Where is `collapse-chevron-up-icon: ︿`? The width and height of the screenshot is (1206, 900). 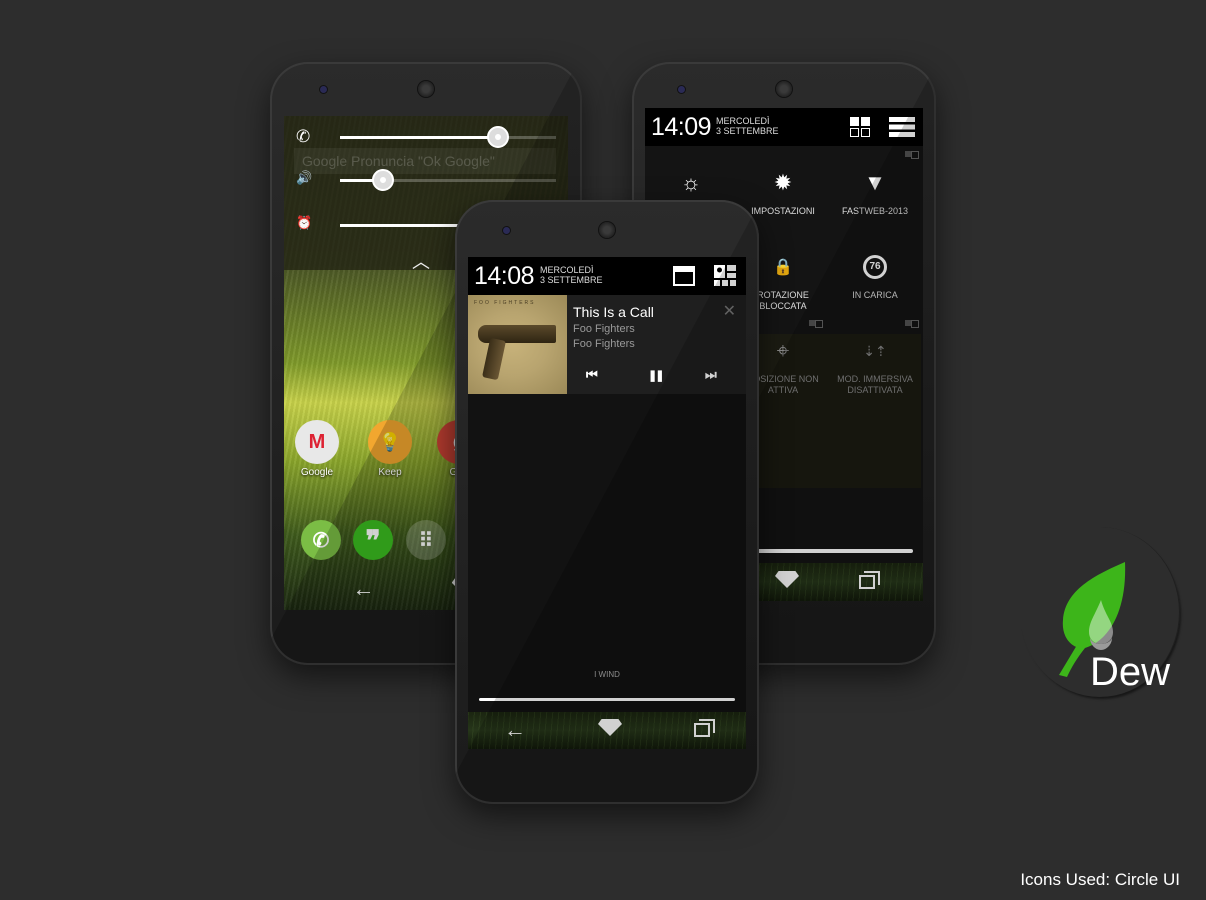
collapse-chevron-up-icon: ︿ is located at coordinates (421, 261).